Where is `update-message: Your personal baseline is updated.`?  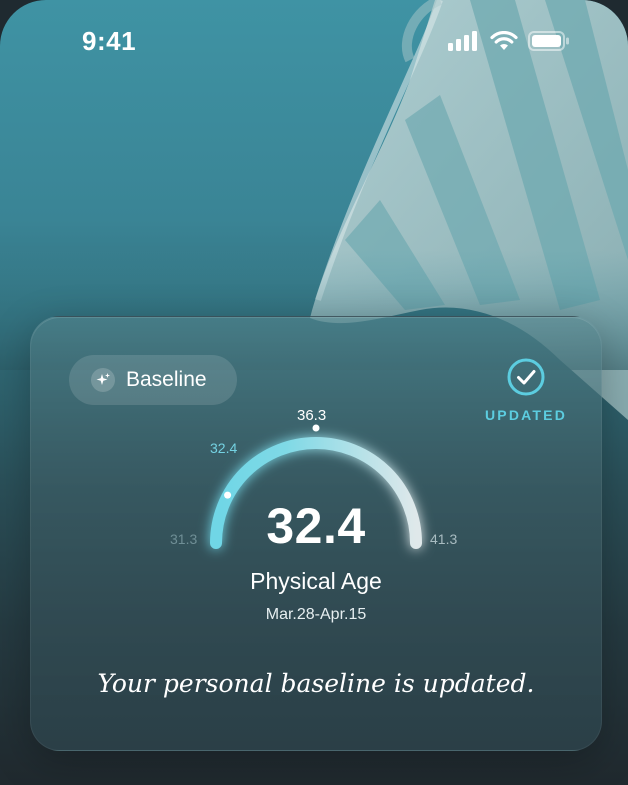
update-message: Your personal baseline is updated. is located at coordinates (316, 683).